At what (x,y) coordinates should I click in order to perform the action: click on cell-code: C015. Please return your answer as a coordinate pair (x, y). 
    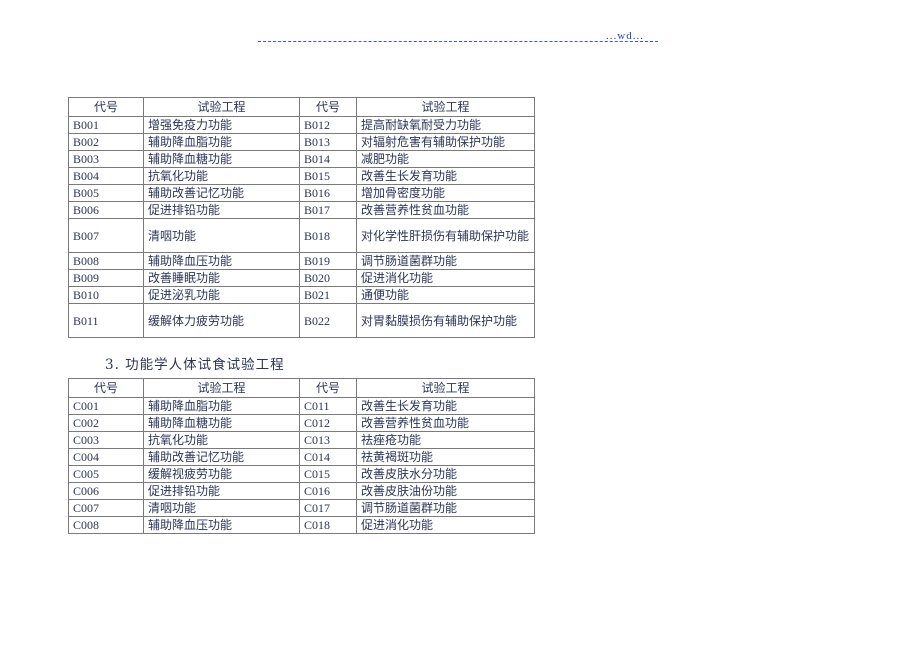
    Looking at the image, I should click on (328, 474).